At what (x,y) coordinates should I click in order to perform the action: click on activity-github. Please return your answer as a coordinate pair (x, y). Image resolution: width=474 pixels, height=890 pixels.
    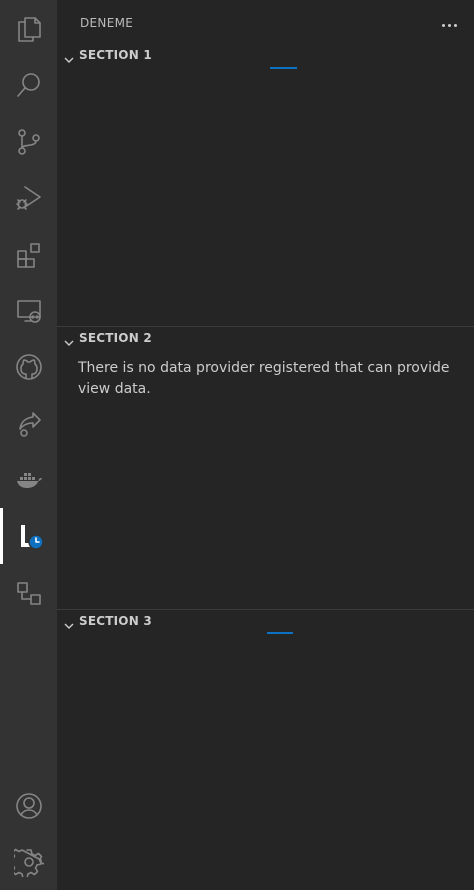
    Looking at the image, I should click on (28, 367).